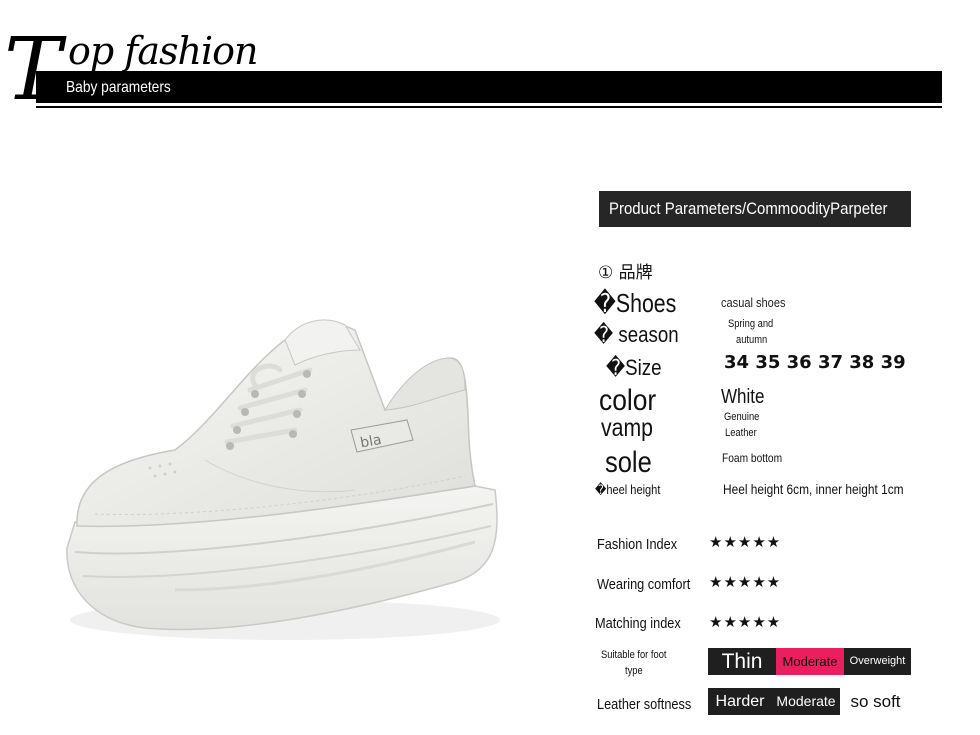 The height and width of the screenshot is (735, 980). Describe the element at coordinates (753, 302) in the screenshot. I see `shoes-value: casual shoes` at that location.